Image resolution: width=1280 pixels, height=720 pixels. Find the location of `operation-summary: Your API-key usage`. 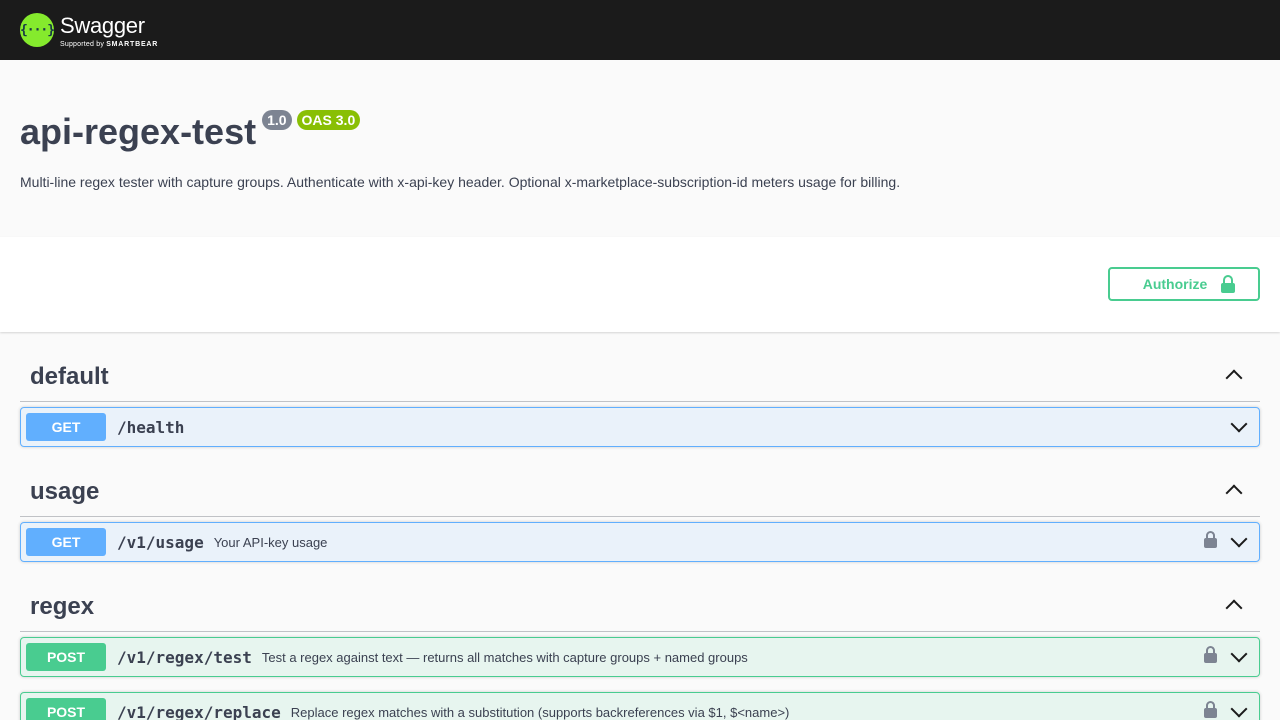

operation-summary: Your API-key usage is located at coordinates (270, 542).